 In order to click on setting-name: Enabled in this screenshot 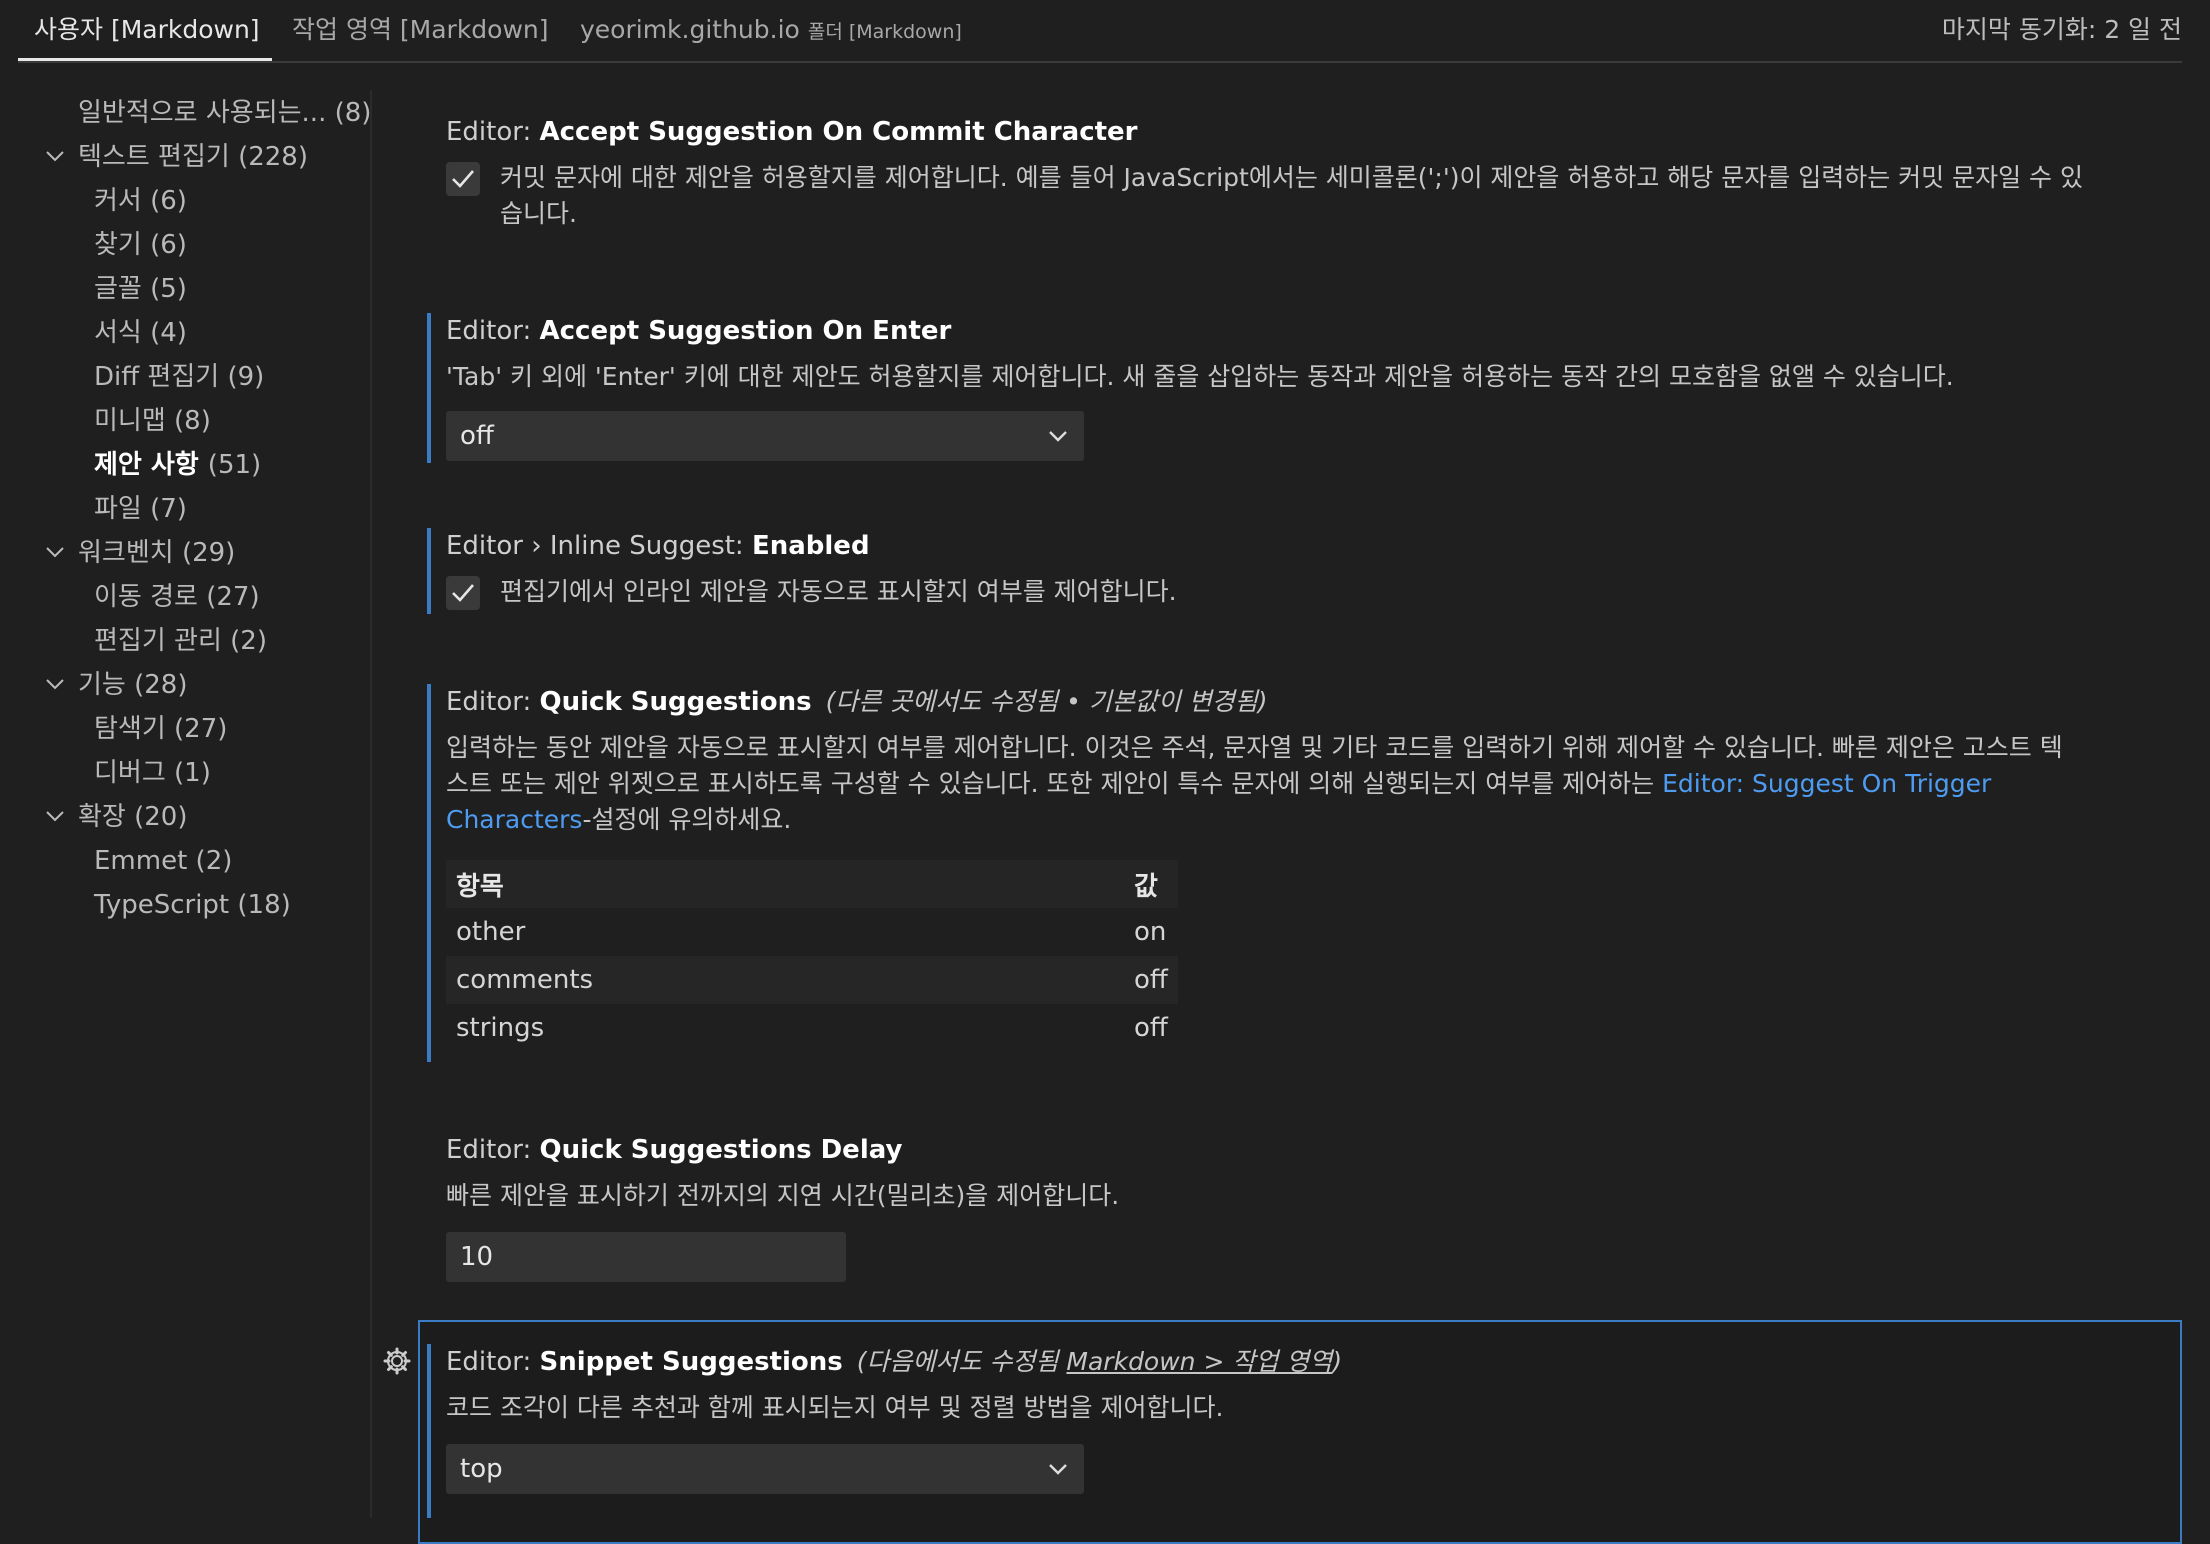, I will do `click(810, 546)`.